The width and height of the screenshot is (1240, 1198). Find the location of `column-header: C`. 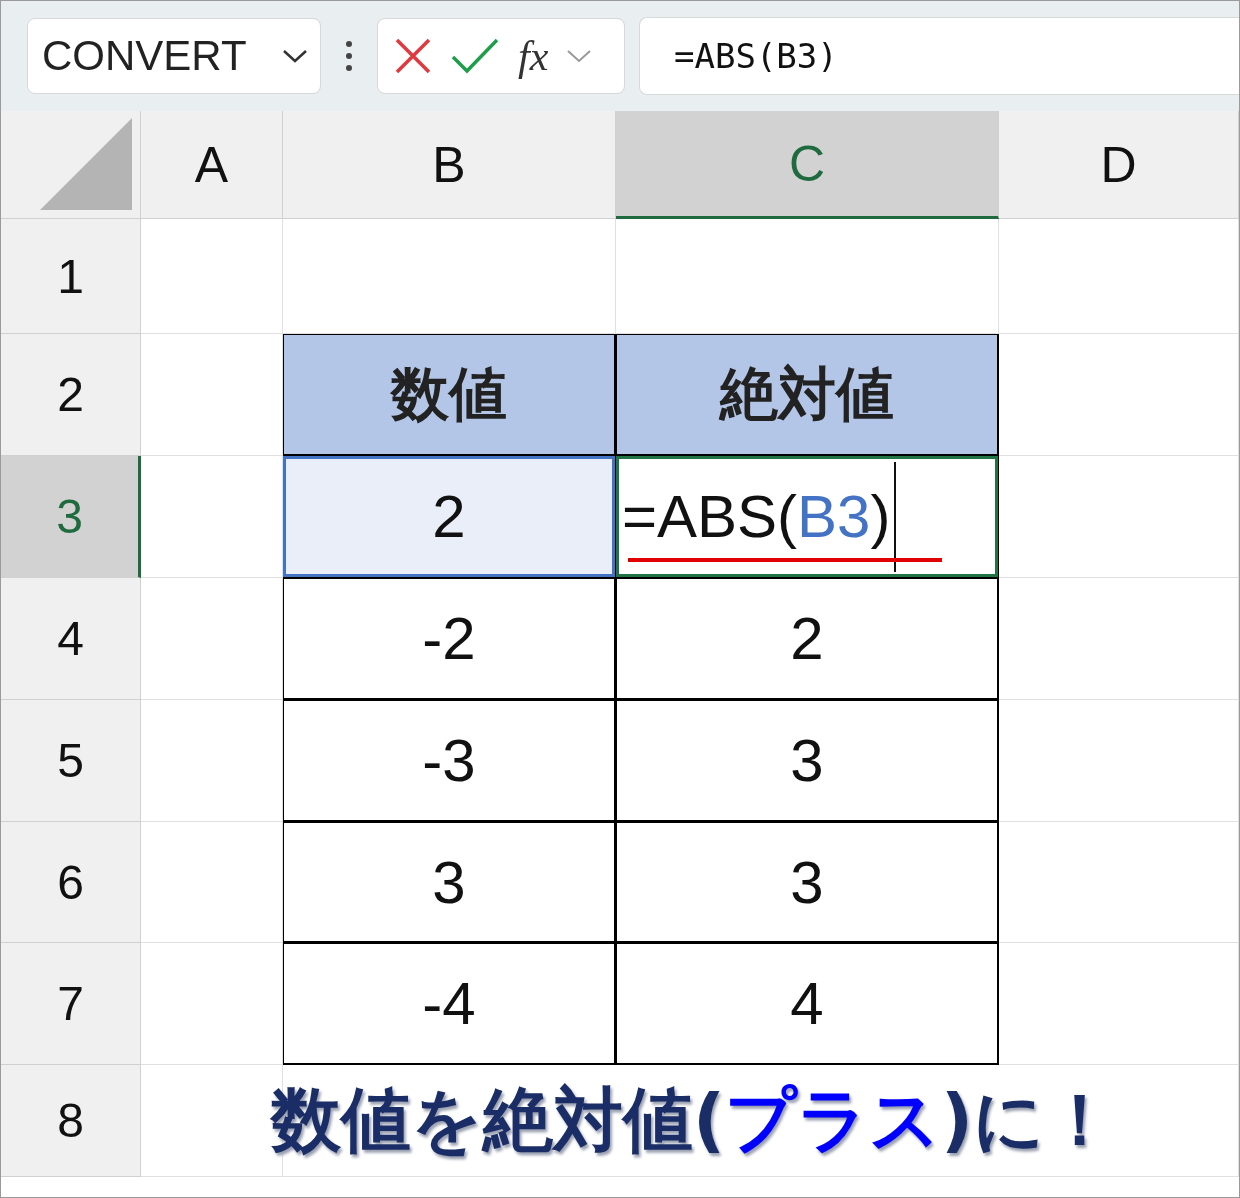

column-header: C is located at coordinates (807, 165).